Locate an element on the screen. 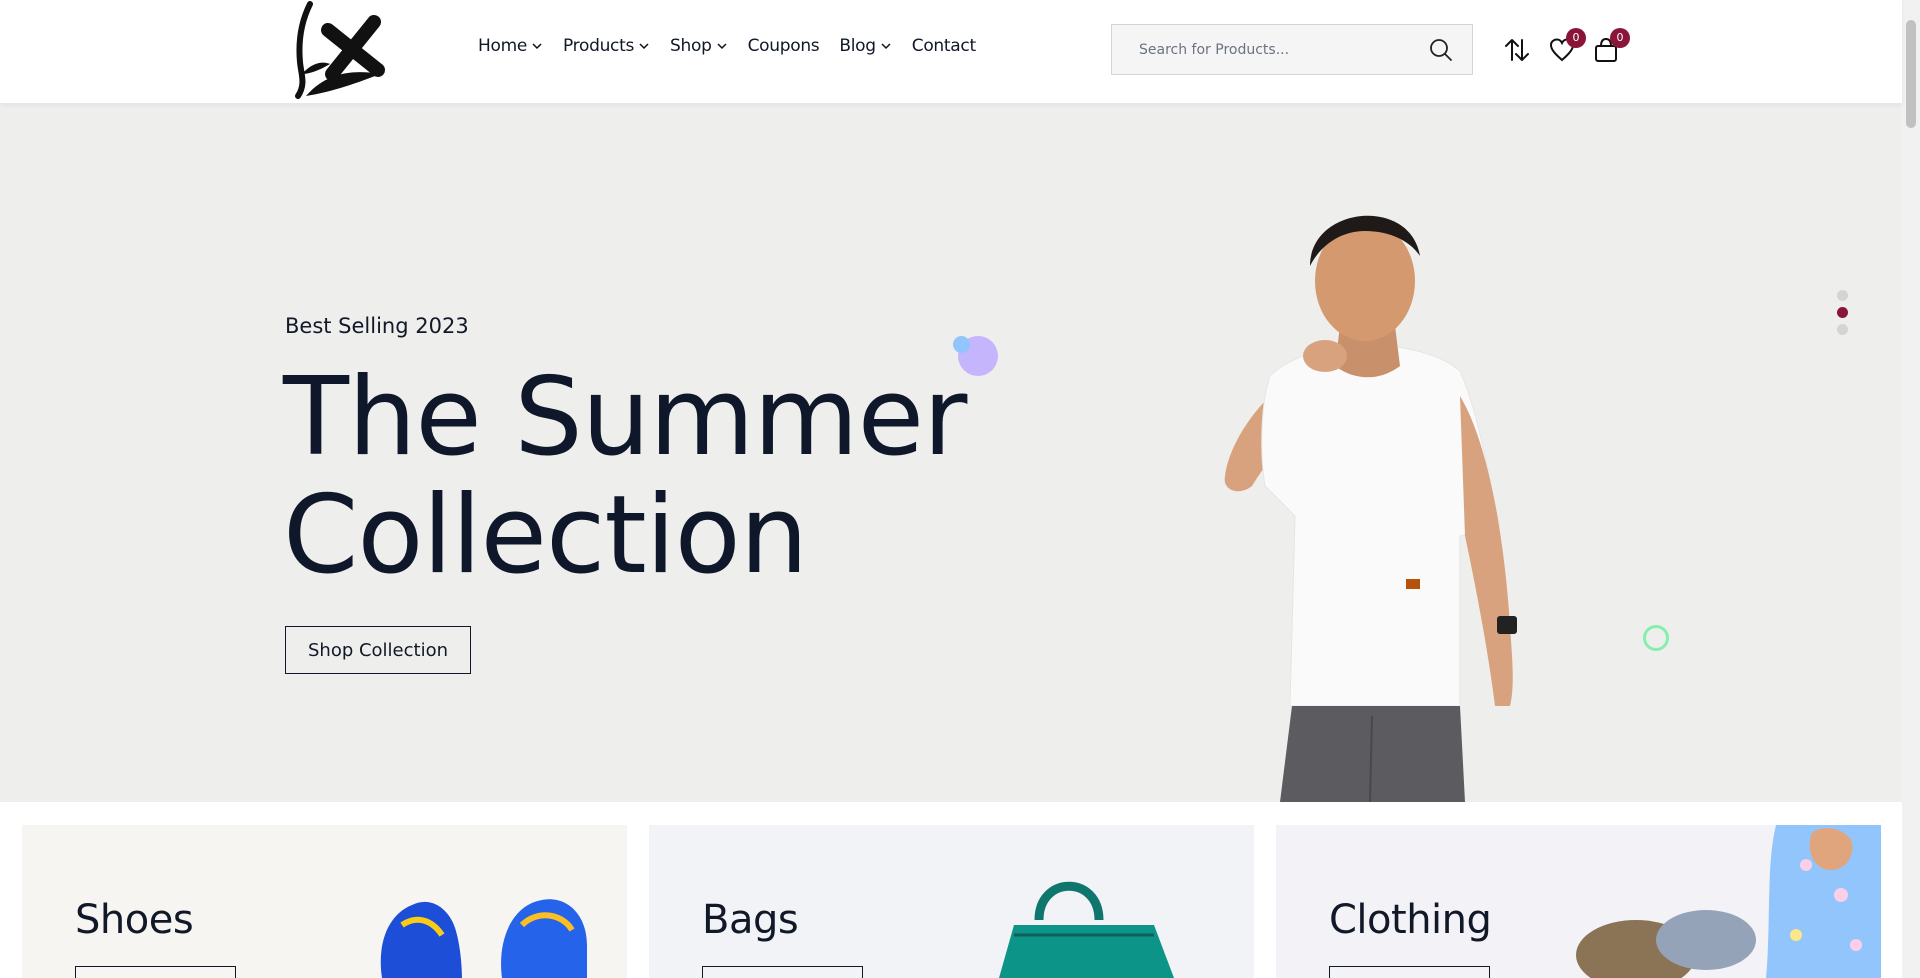 The width and height of the screenshot is (1920, 978). wishlist-button: 0 is located at coordinates (1567, 46).